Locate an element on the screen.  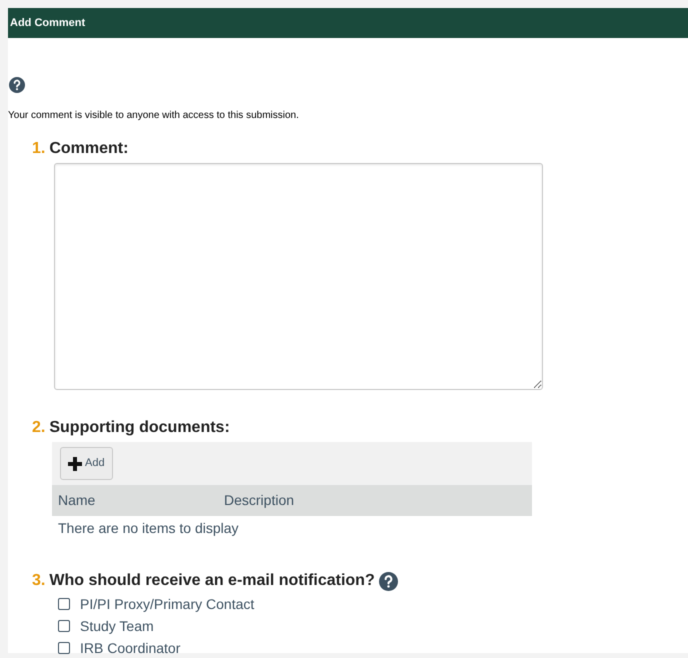
notice-text: Your comment is visible to anyone with access to this submission. is located at coordinates (154, 116).